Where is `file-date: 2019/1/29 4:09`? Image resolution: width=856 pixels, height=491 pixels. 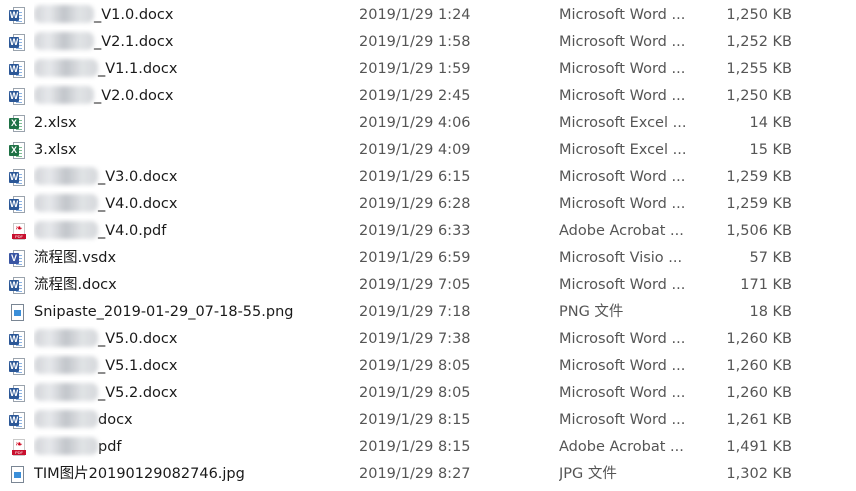 file-date: 2019/1/29 4:09 is located at coordinates (415, 150).